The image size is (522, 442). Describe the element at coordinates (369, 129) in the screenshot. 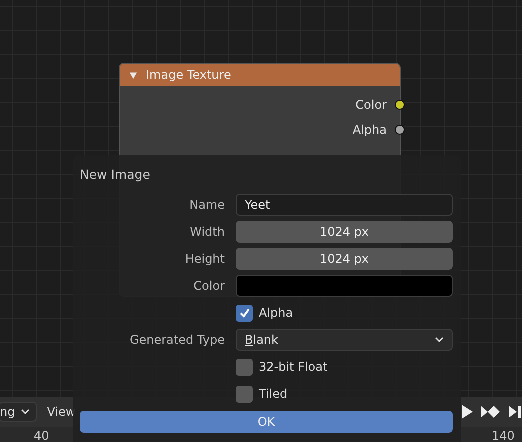

I see `output-label: Alpha` at that location.